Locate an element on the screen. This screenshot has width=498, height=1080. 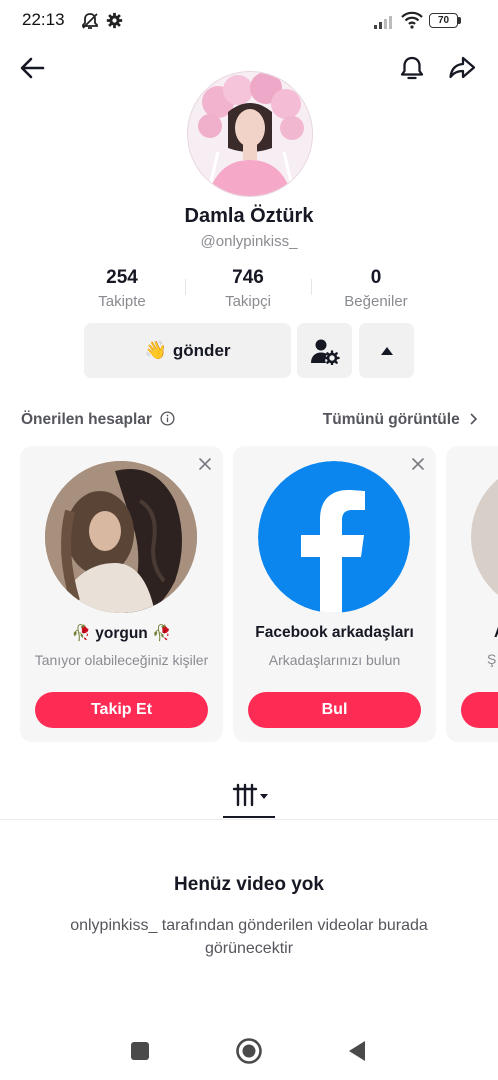
battery-level: 70 is located at coordinates (443, 20).